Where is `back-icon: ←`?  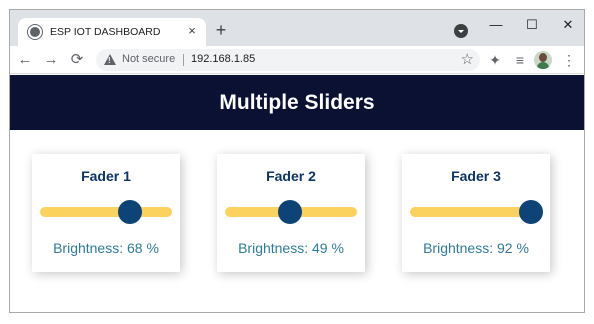
back-icon: ← is located at coordinates (25, 60).